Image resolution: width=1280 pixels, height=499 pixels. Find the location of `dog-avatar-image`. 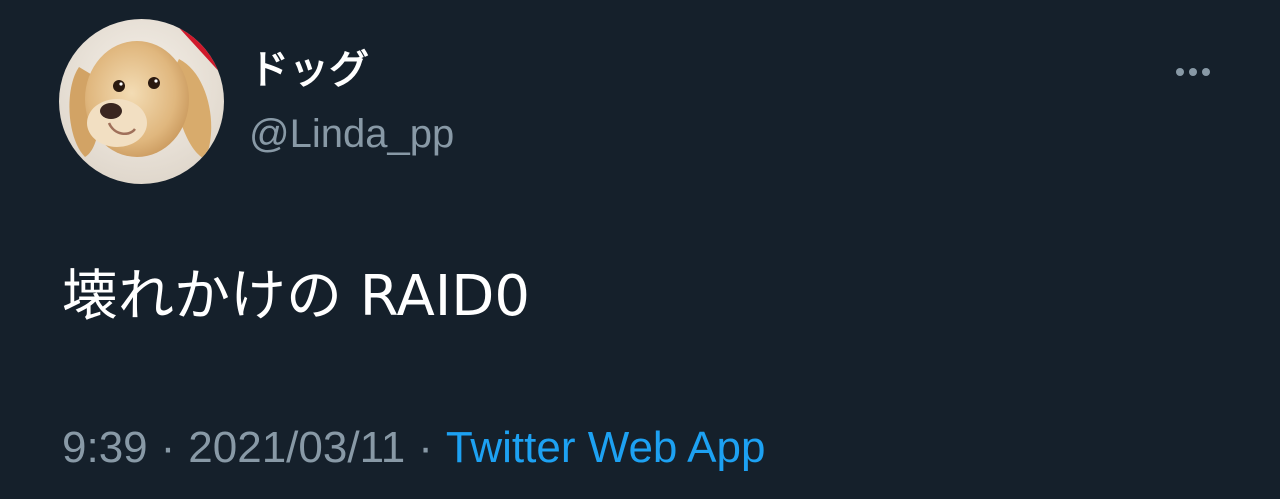

dog-avatar-image is located at coordinates (141, 101).